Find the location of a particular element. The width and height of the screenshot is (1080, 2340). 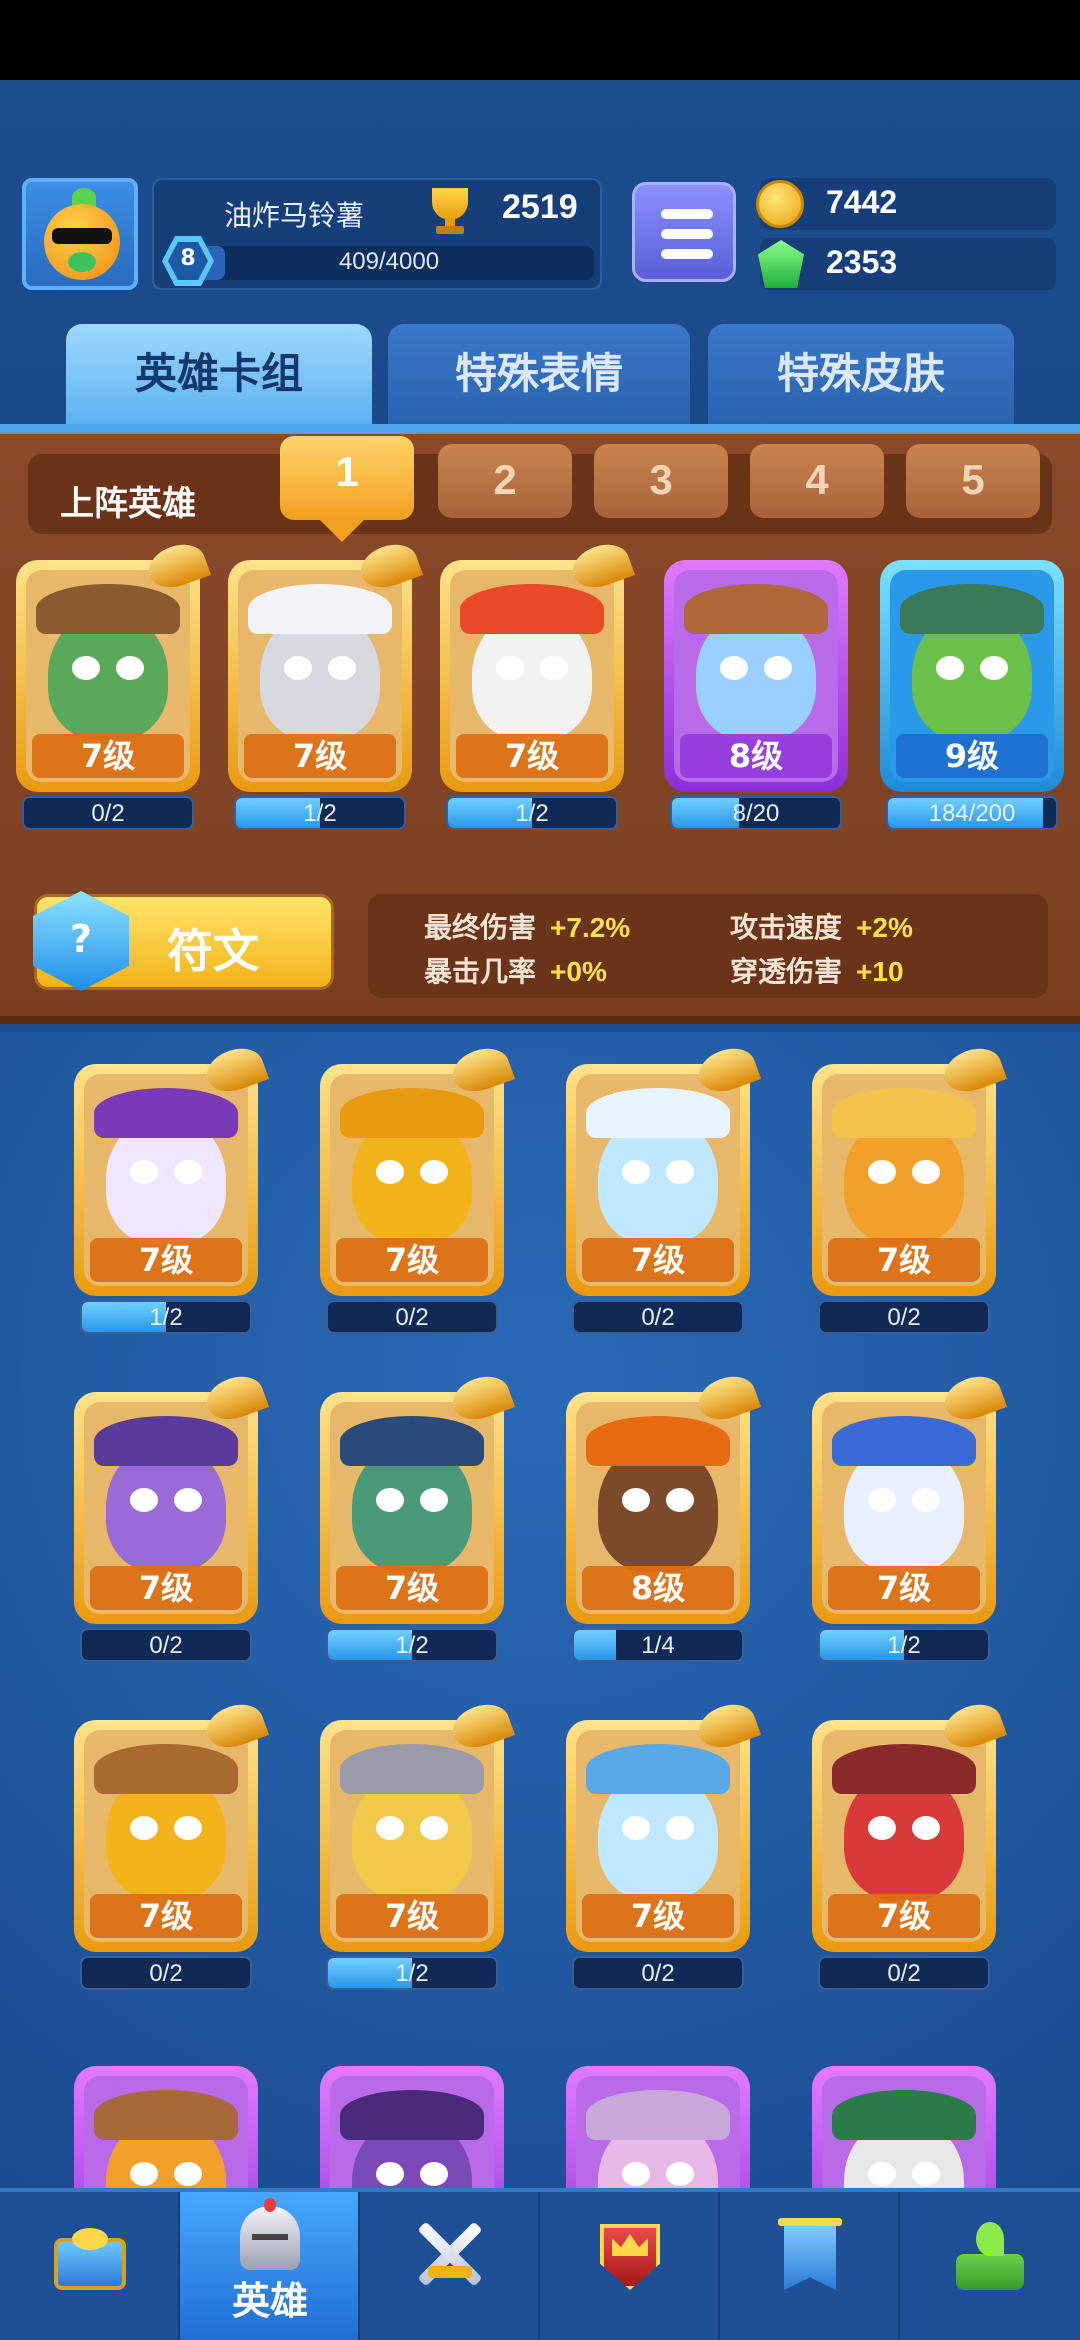

trophy-count: 2519 is located at coordinates (540, 207).